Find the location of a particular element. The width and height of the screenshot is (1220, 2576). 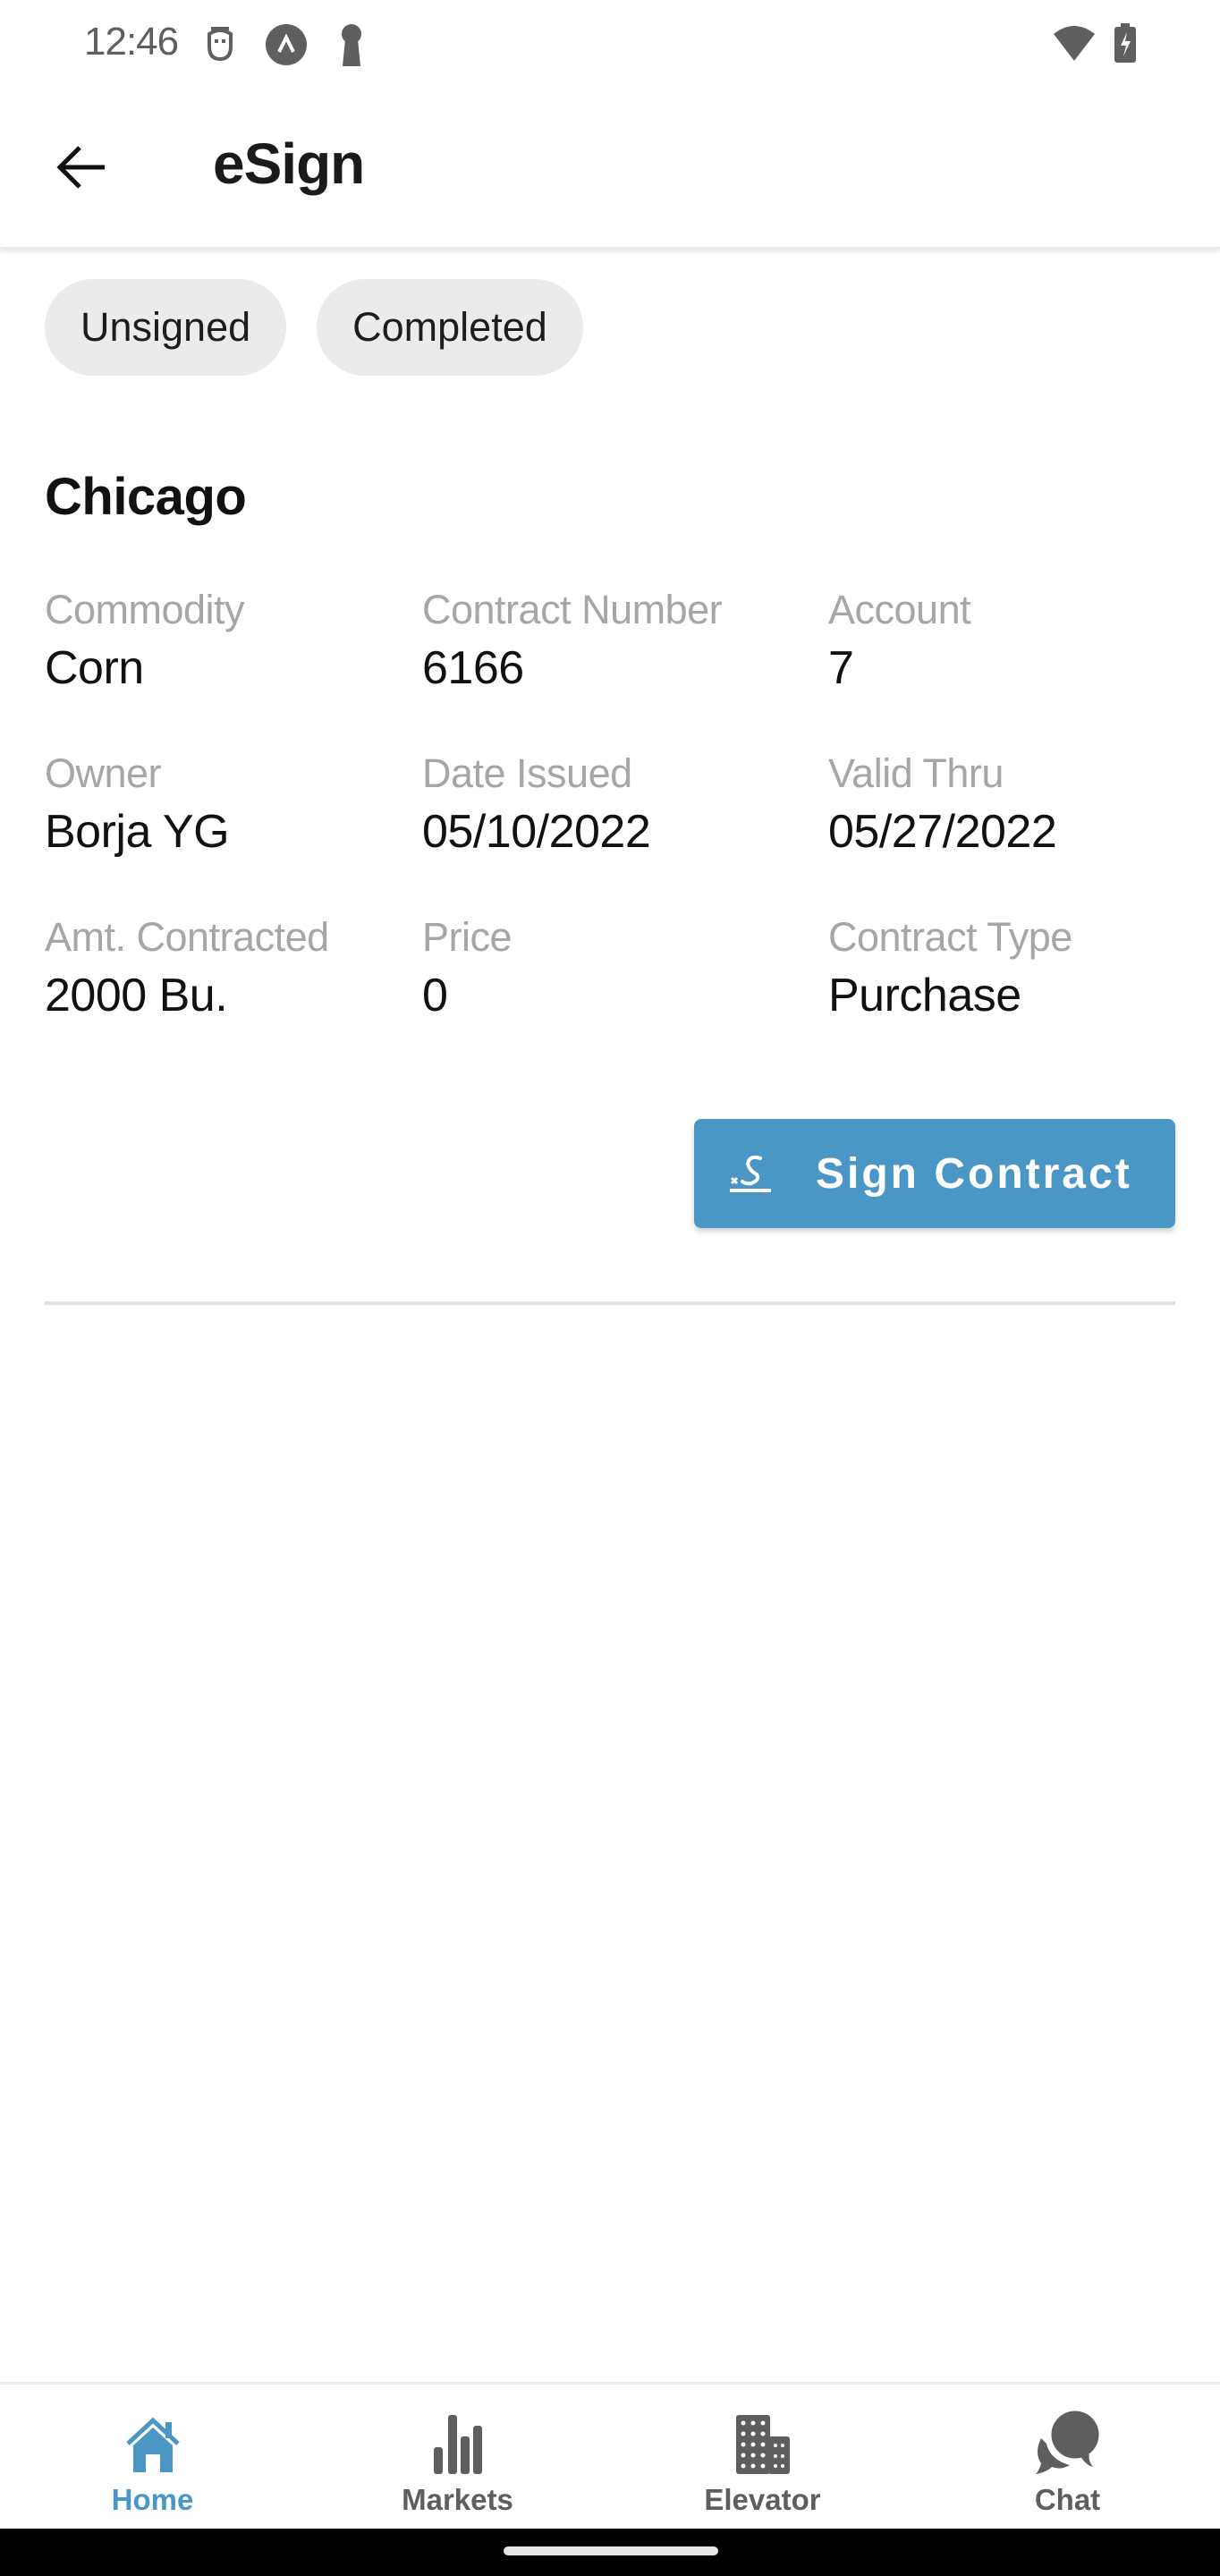

field-label: Date Issued is located at coordinates (527, 773).